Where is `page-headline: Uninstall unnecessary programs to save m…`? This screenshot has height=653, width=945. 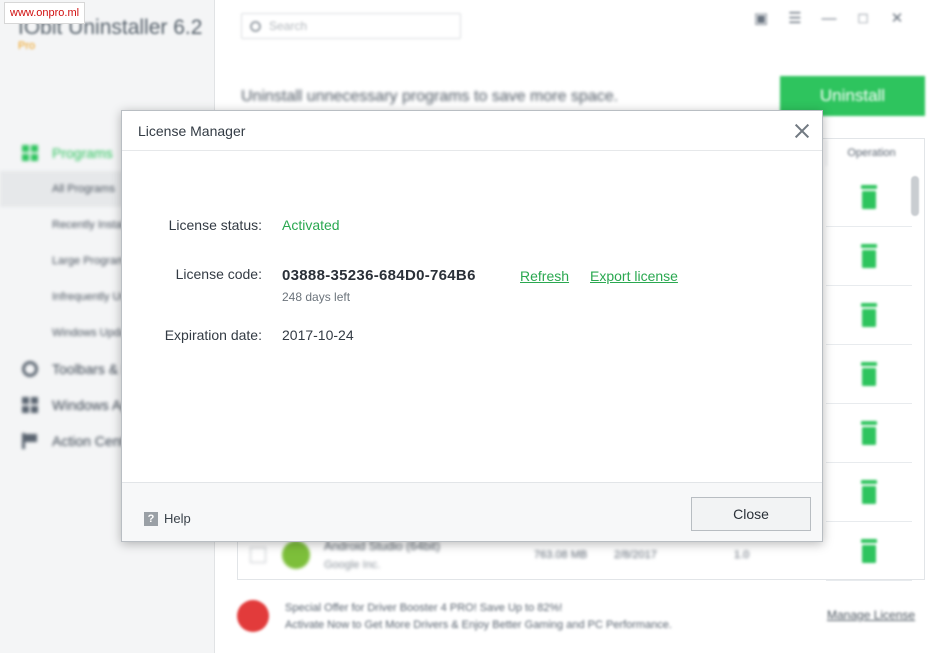
page-headline: Uninstall unnecessary programs to save m… is located at coordinates (430, 96).